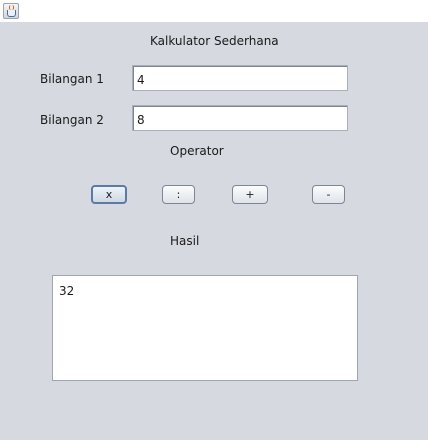 The image size is (428, 440). I want to click on operator-label: Operator, so click(197, 151).